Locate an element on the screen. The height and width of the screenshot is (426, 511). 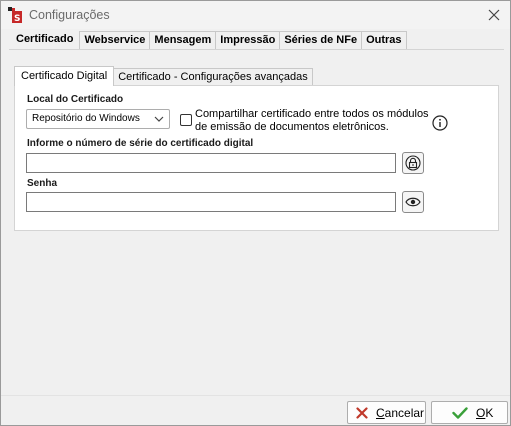
title-bar: S Configurações is located at coordinates (255, 15).